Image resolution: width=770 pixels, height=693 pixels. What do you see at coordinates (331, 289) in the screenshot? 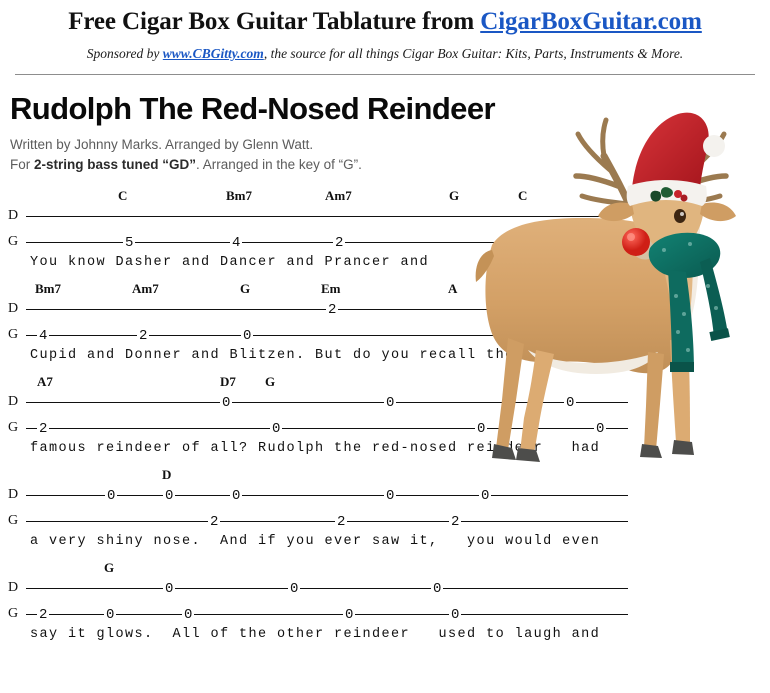
I see `chord-label: Em` at bounding box center [331, 289].